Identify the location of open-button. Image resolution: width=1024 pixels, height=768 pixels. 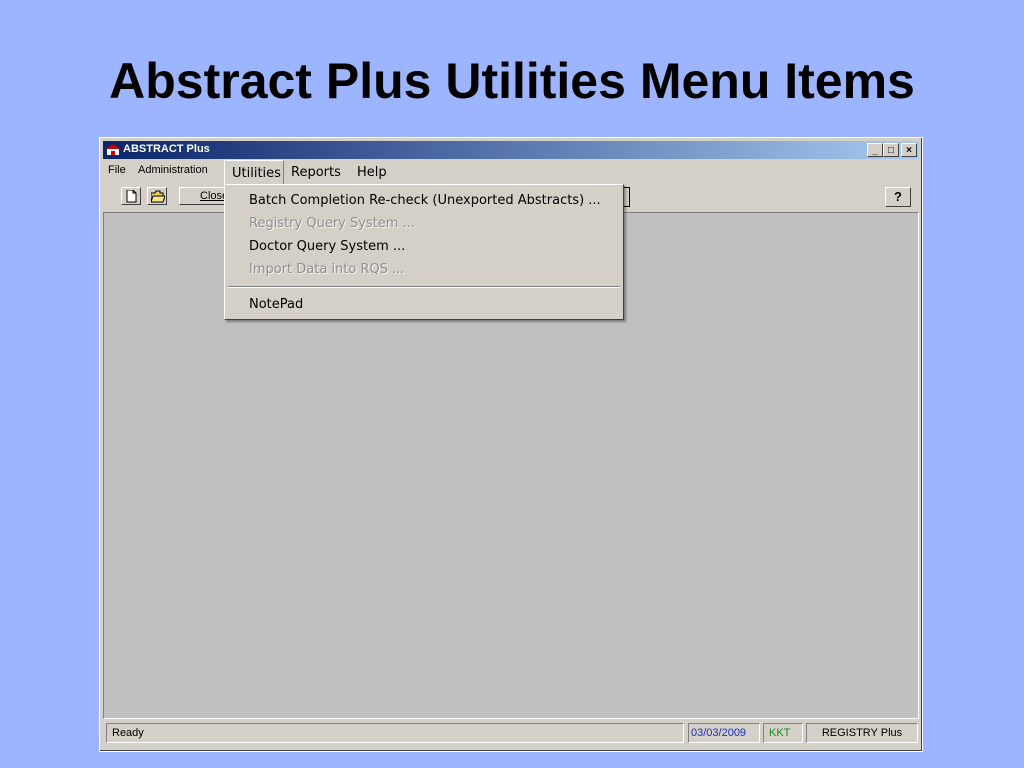
(157, 196).